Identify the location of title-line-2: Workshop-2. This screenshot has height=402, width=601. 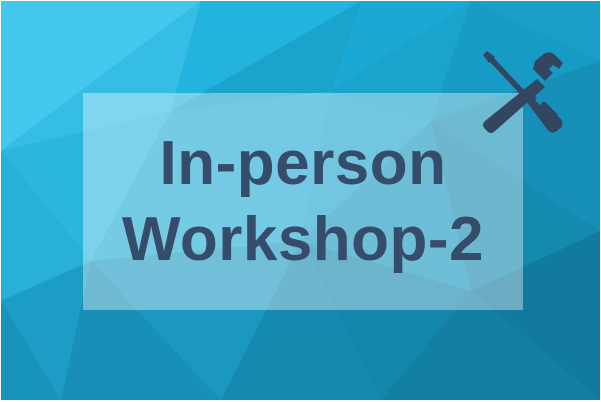
(303, 239).